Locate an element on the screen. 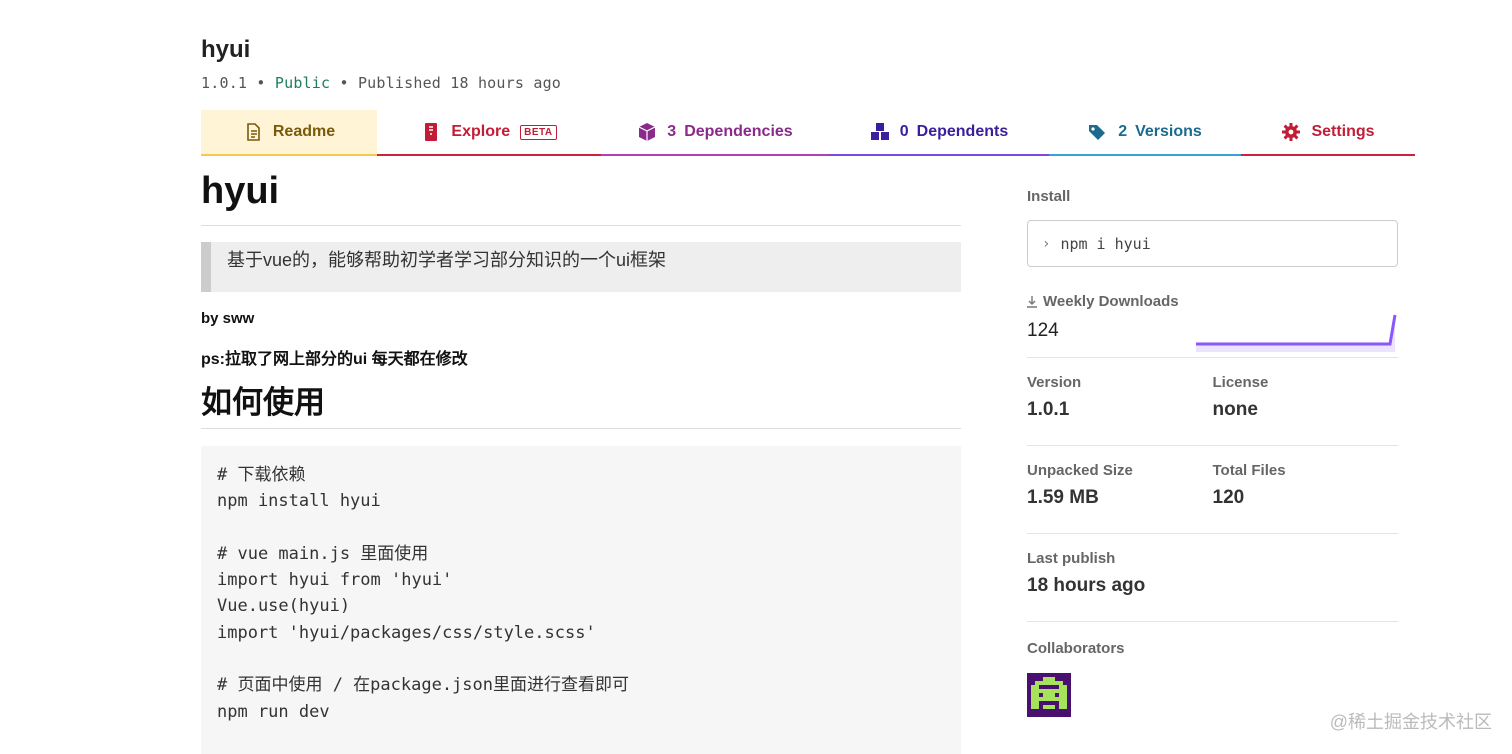 The height and width of the screenshot is (754, 1512). tab-versions-label: Versions is located at coordinates (1168, 131).